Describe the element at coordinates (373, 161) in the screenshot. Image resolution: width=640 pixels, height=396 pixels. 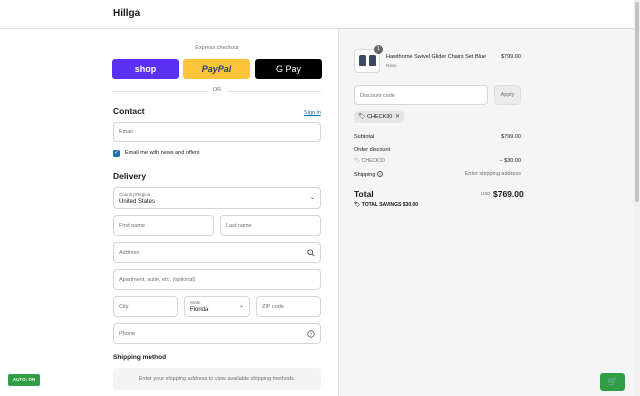
I see `discount-code-text: CHECK30` at that location.